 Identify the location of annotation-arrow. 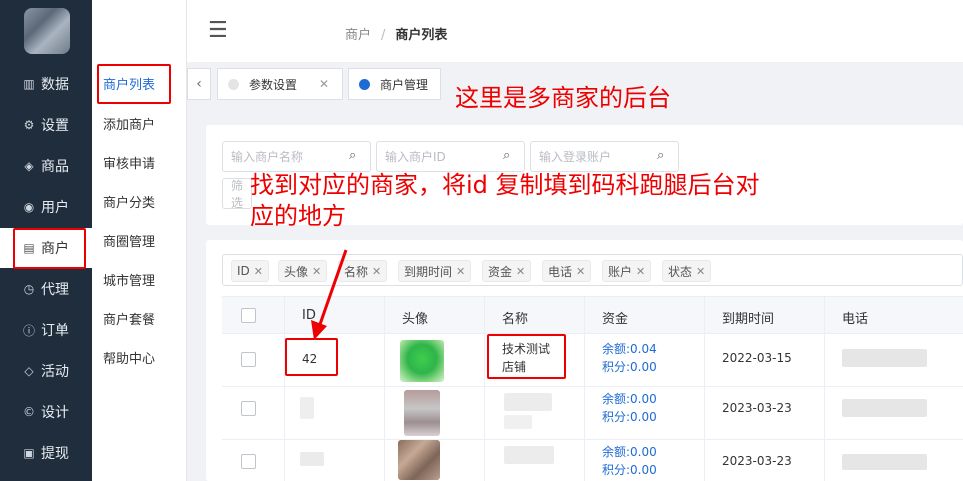
(329, 294).